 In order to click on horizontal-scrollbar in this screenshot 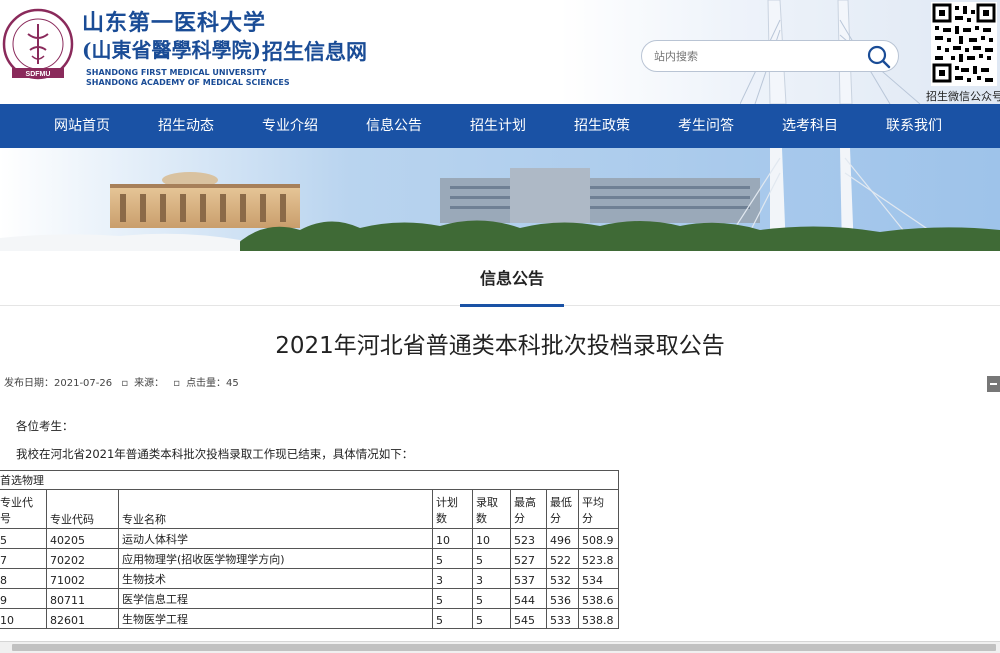, I will do `click(500, 647)`.